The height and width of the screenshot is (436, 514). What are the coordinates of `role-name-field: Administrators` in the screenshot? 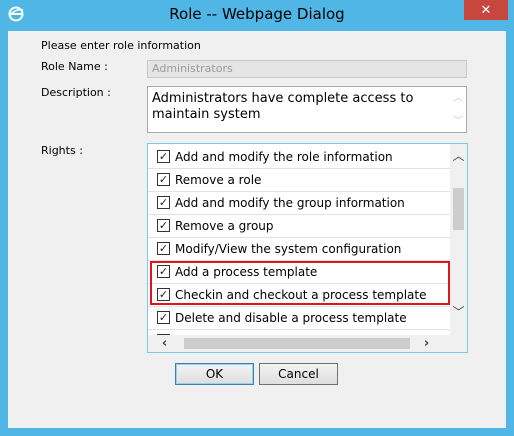 It's located at (307, 69).